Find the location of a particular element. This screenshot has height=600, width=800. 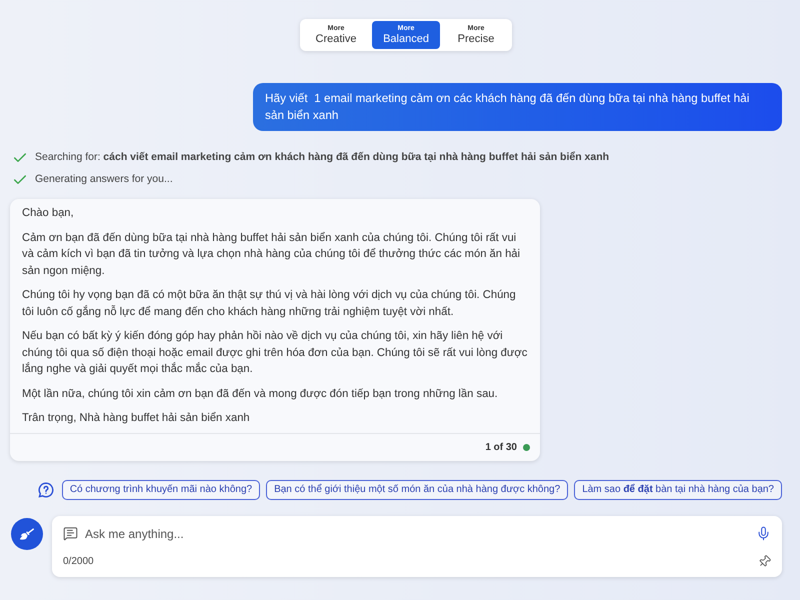

new-topic-button is located at coordinates (27, 534).